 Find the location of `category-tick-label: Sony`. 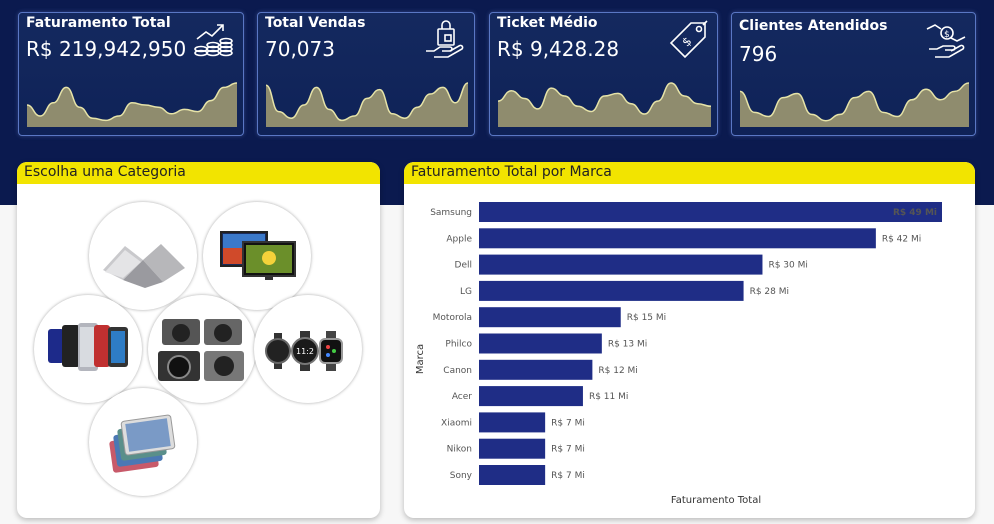

category-tick-label: Sony is located at coordinates (461, 476).